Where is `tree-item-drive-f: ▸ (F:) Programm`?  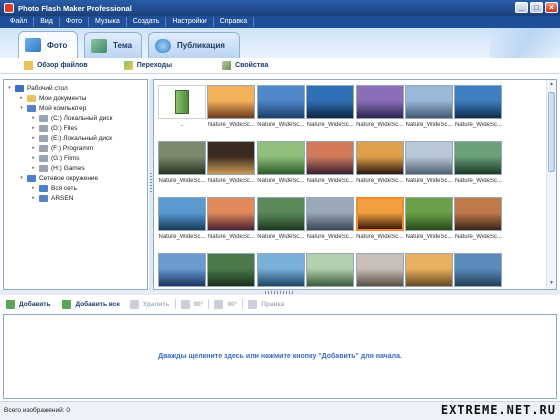 tree-item-drive-f: ▸ (F:) Programm is located at coordinates (61, 148).